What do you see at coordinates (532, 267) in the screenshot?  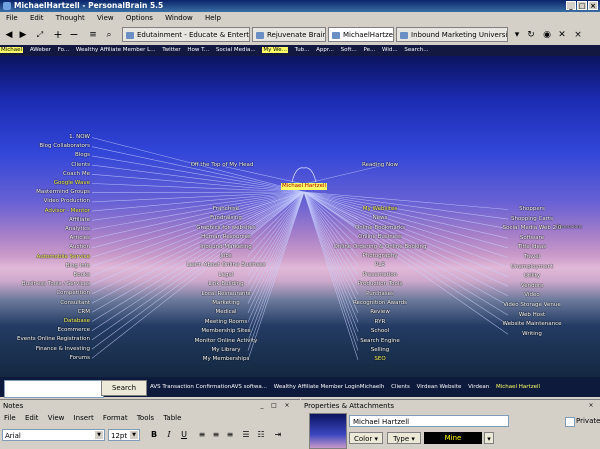 I see `child-thought: Unemployment` at bounding box center [532, 267].